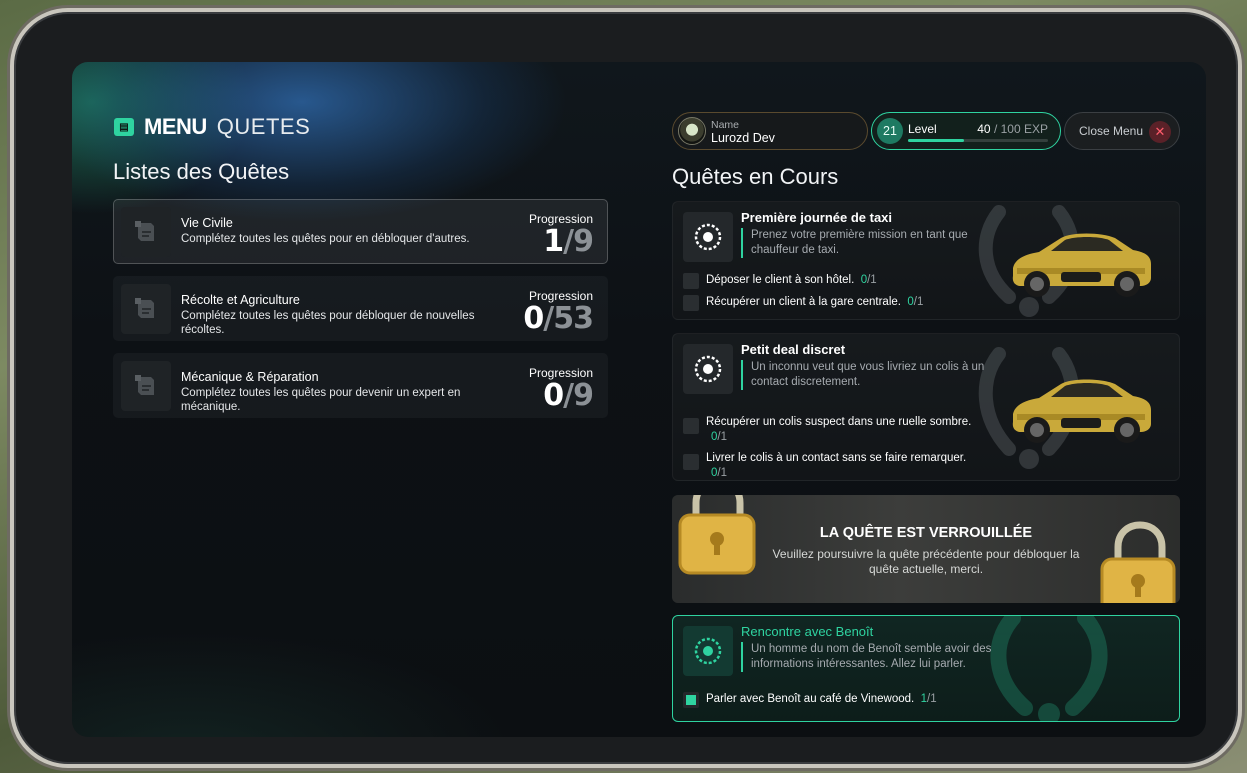  I want to click on quest-category-title: Vie Civile, so click(207, 223).